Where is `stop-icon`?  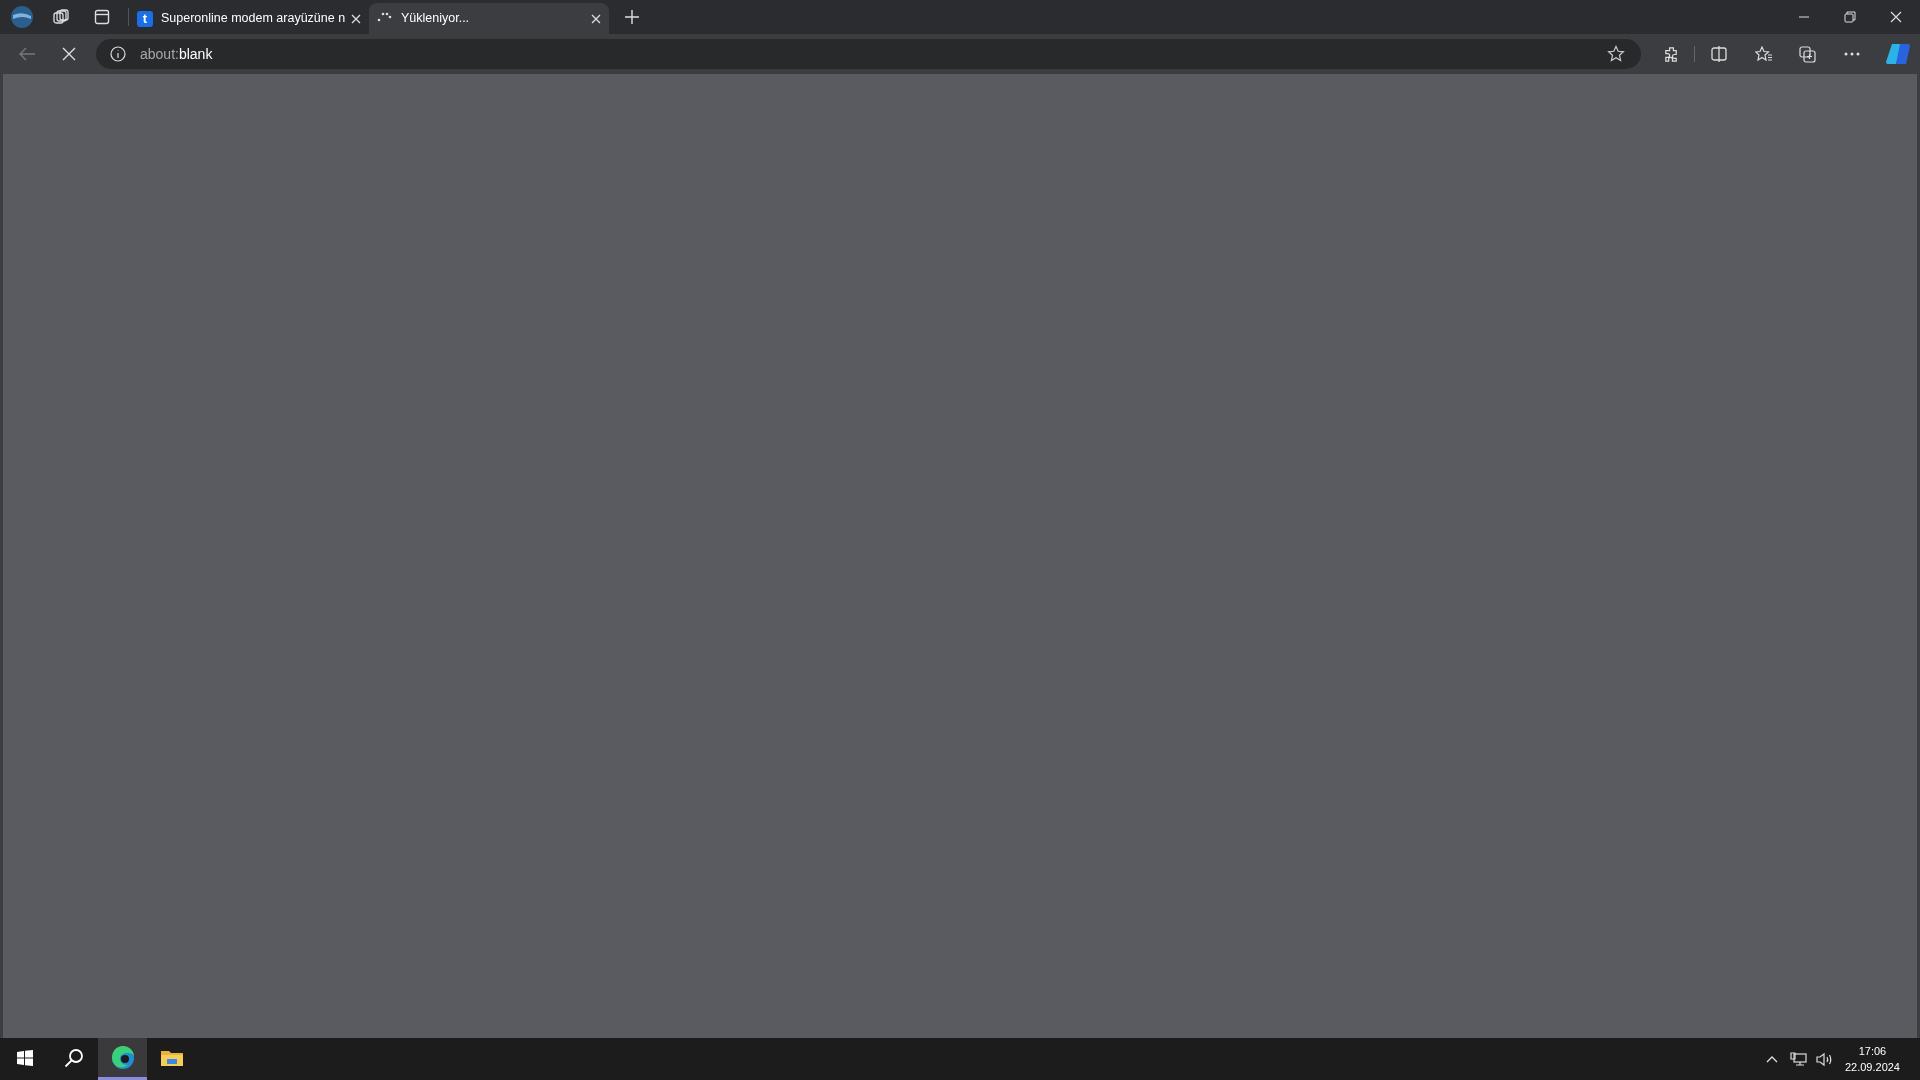 stop-icon is located at coordinates (69, 54).